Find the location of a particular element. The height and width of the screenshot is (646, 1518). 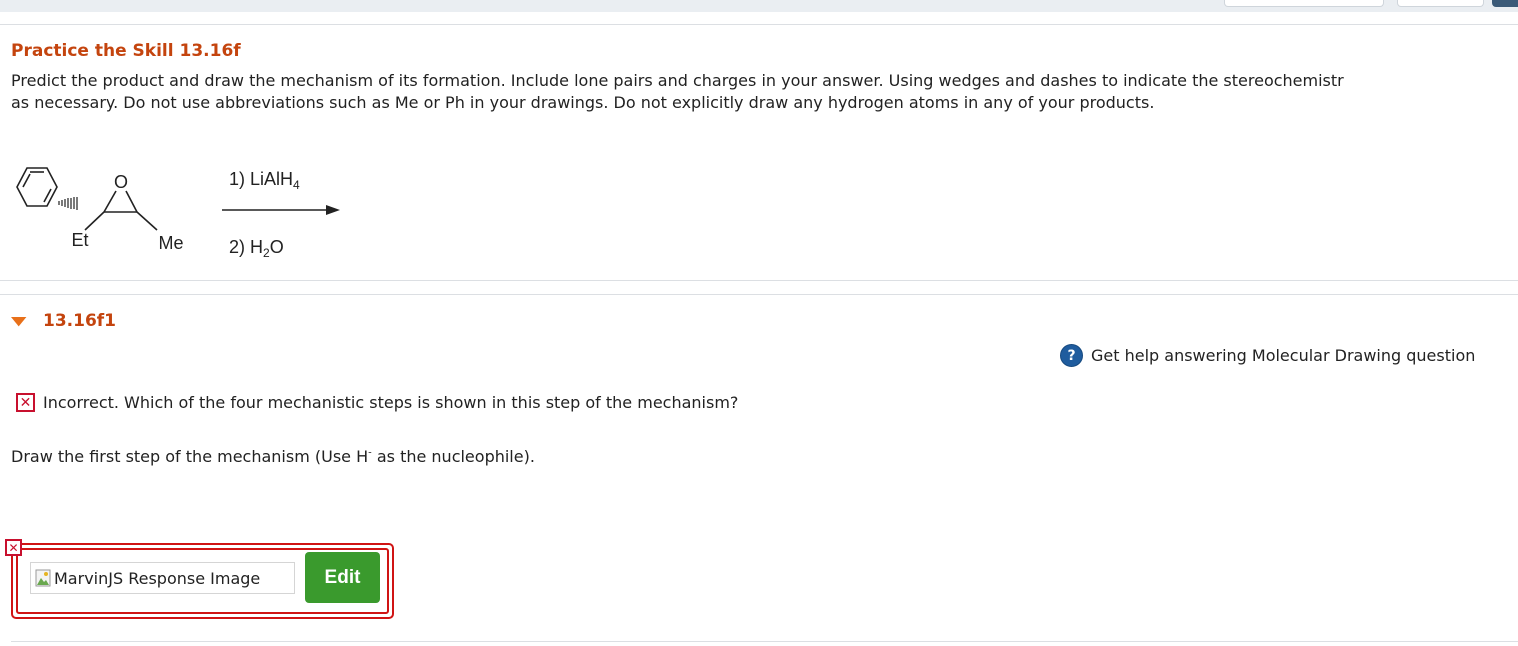

instruction-suffix: as the nucleophile). is located at coordinates (453, 456).